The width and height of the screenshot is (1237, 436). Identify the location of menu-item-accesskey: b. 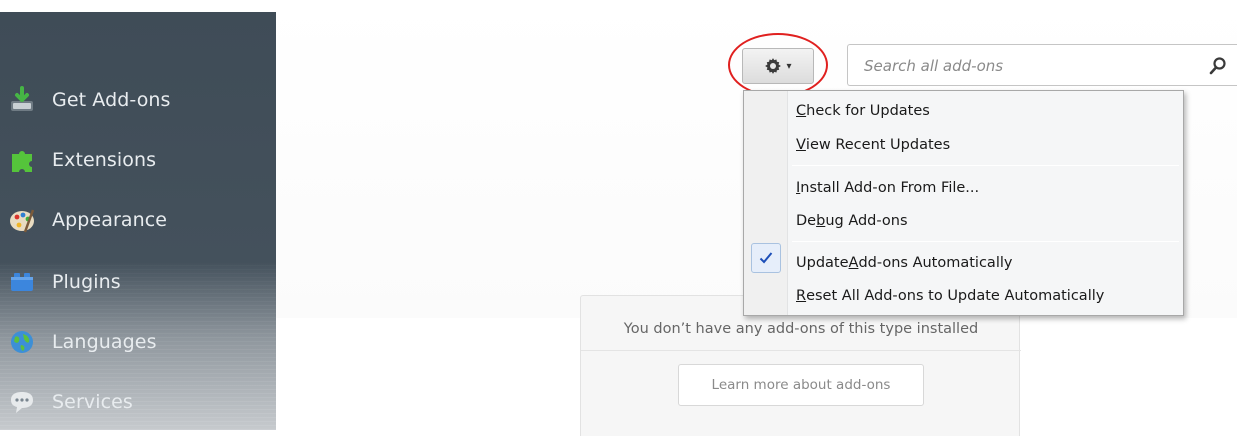
(821, 221).